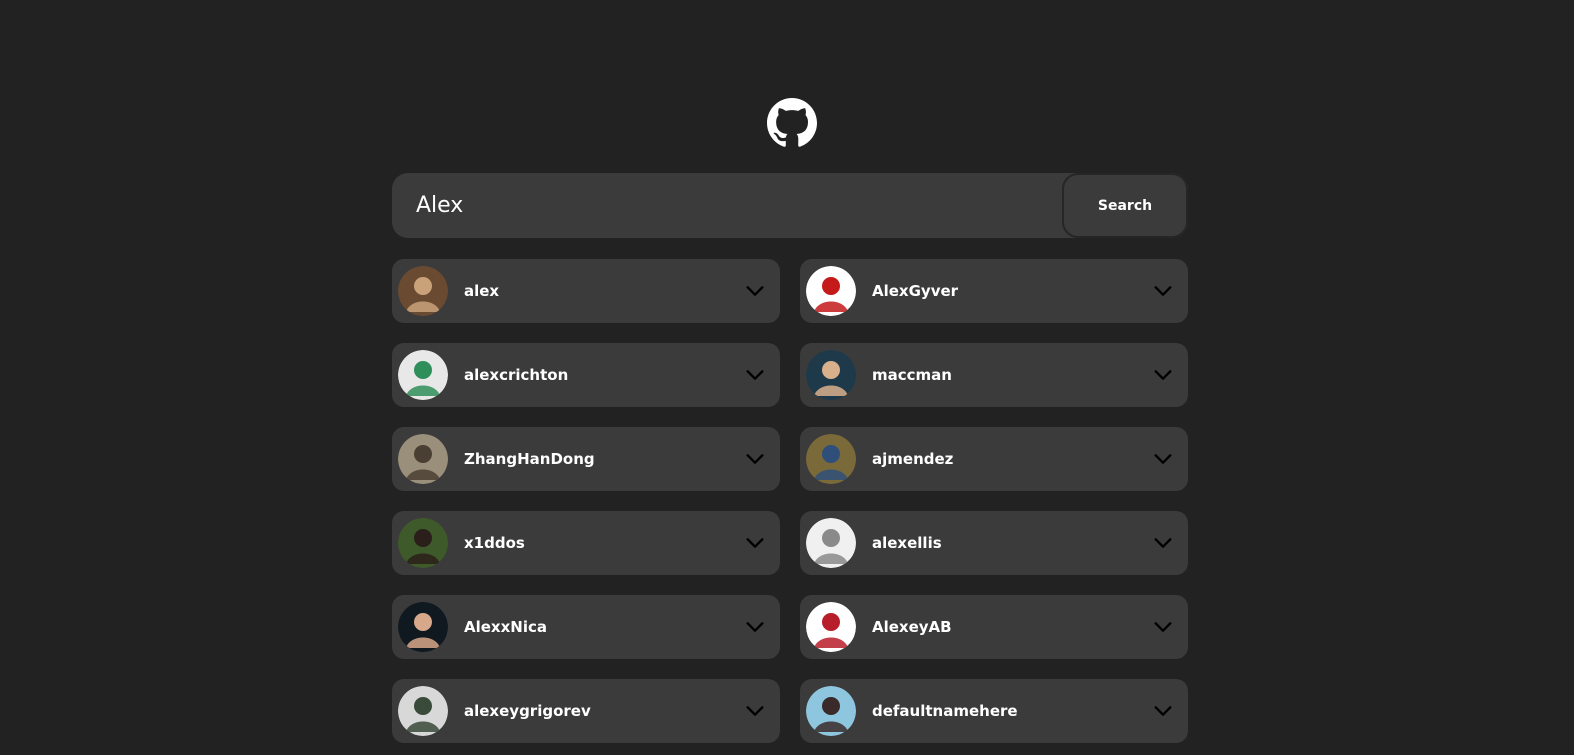 The height and width of the screenshot is (755, 1574). What do you see at coordinates (529, 459) in the screenshot?
I see `username-label: ZhangHanDong` at bounding box center [529, 459].